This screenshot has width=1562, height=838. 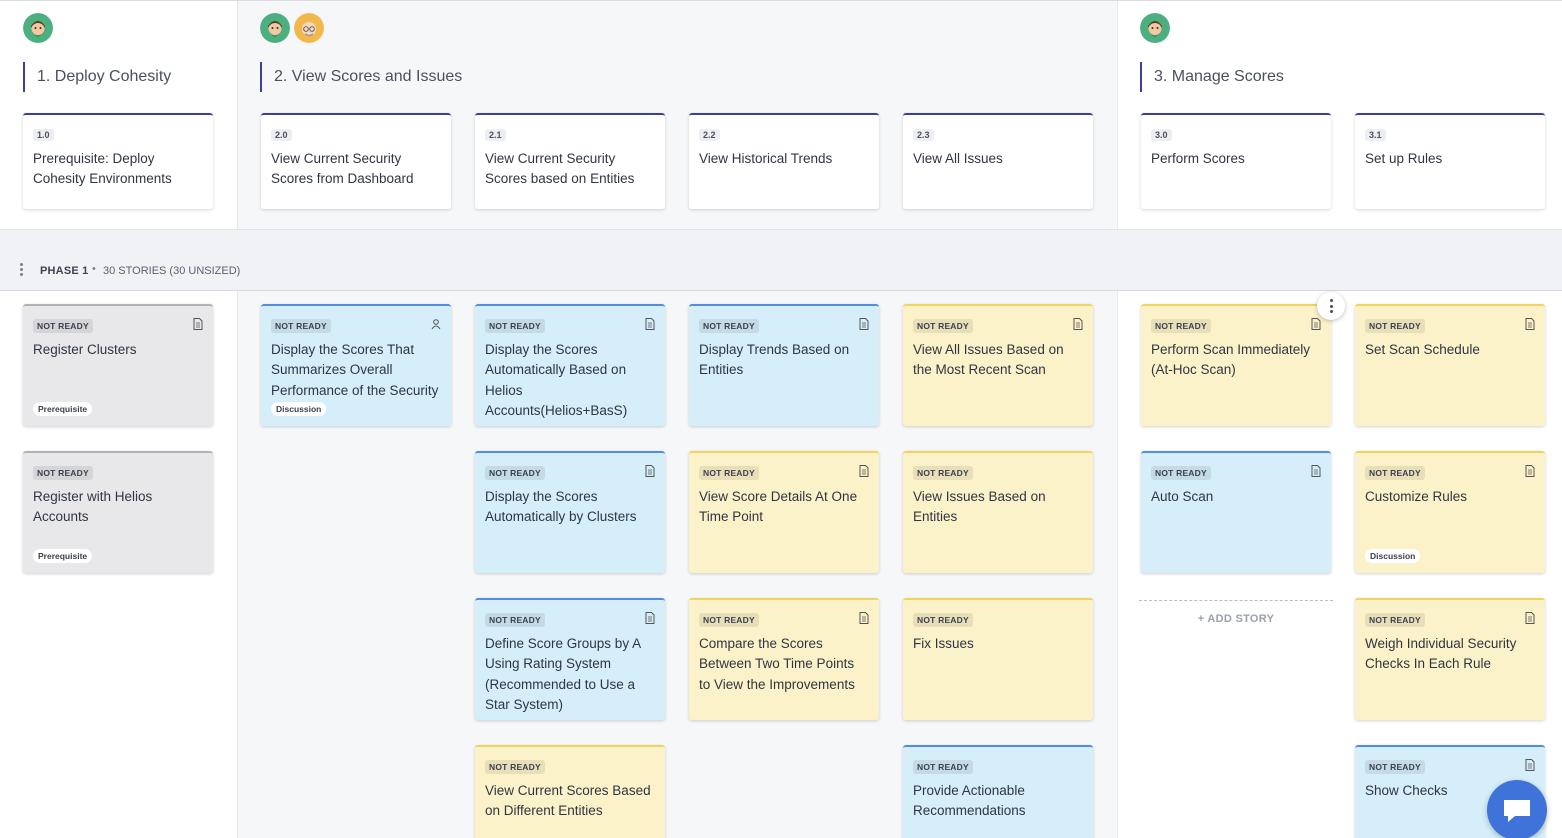 I want to click on step-number: 1.0, so click(x=43, y=135).